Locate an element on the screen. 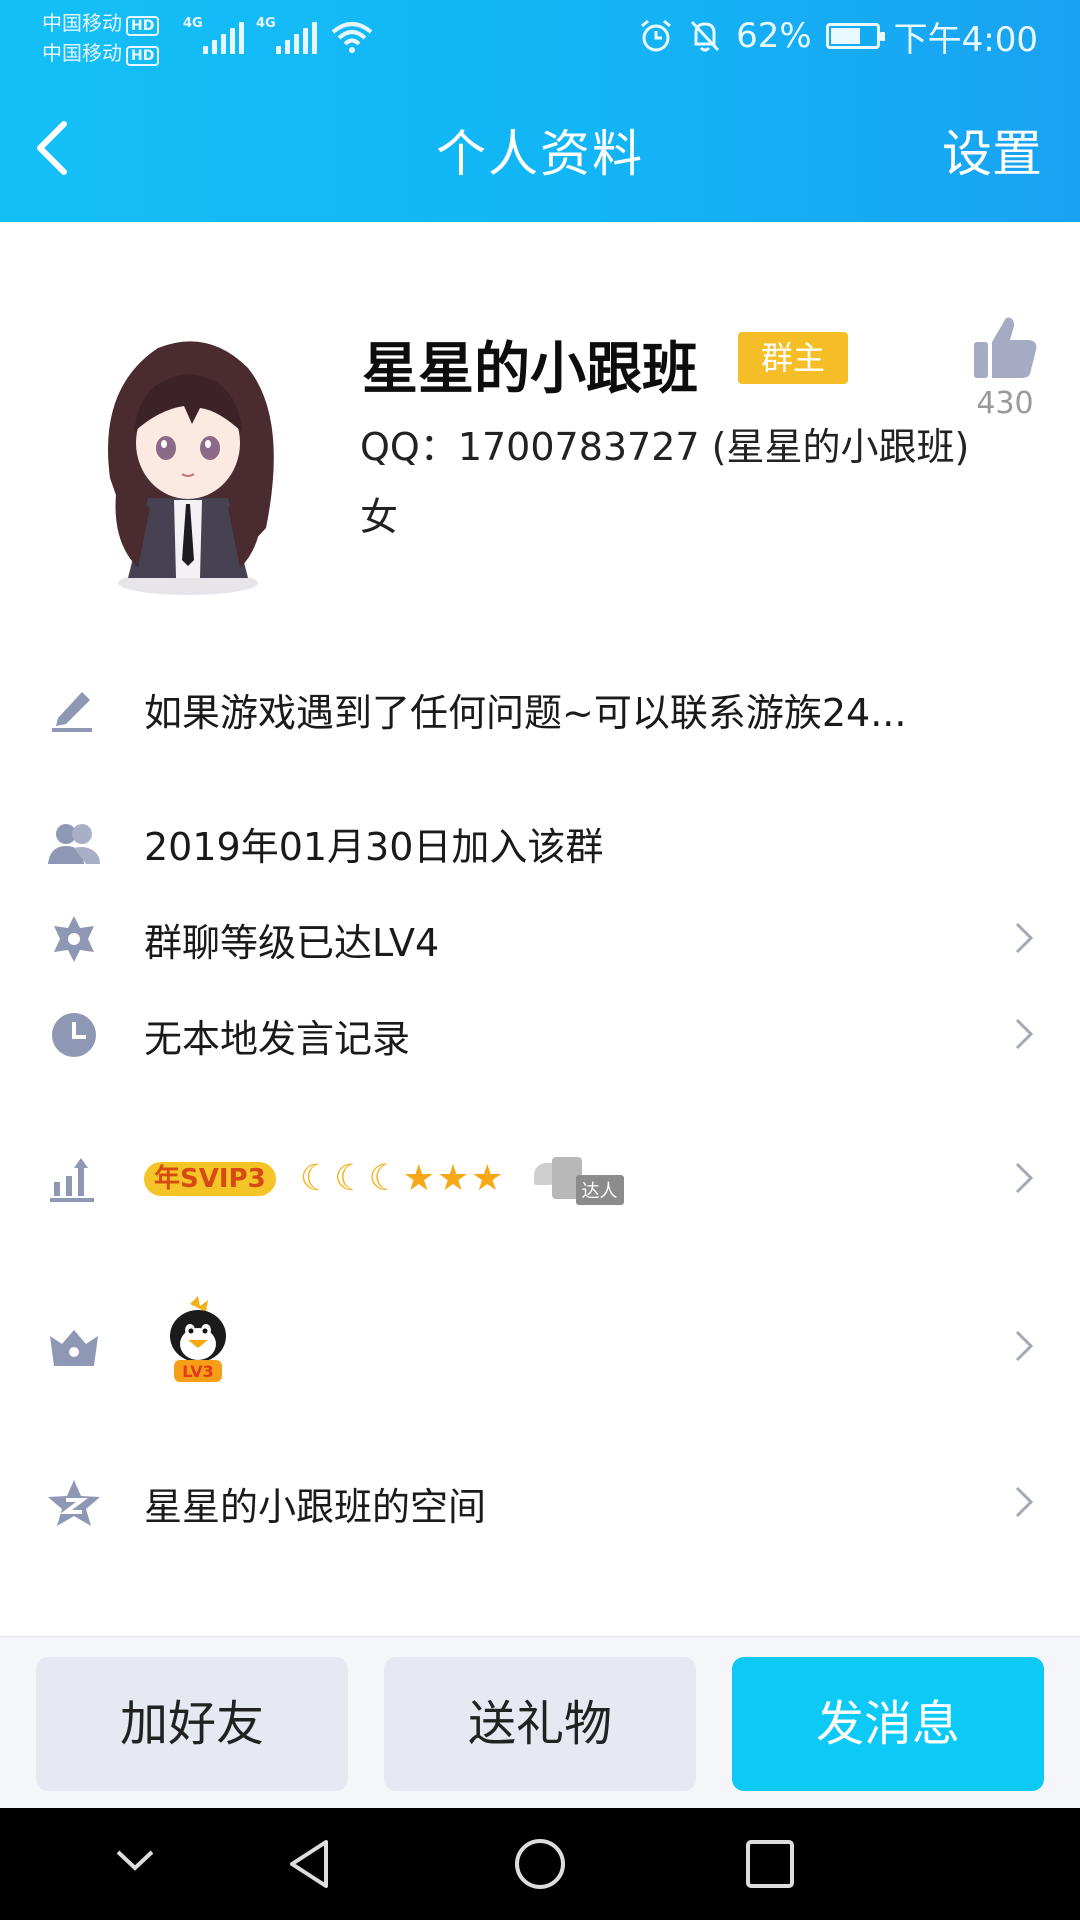  qzone-row: 星星的小跟班的空间 is located at coordinates (540, 1500).